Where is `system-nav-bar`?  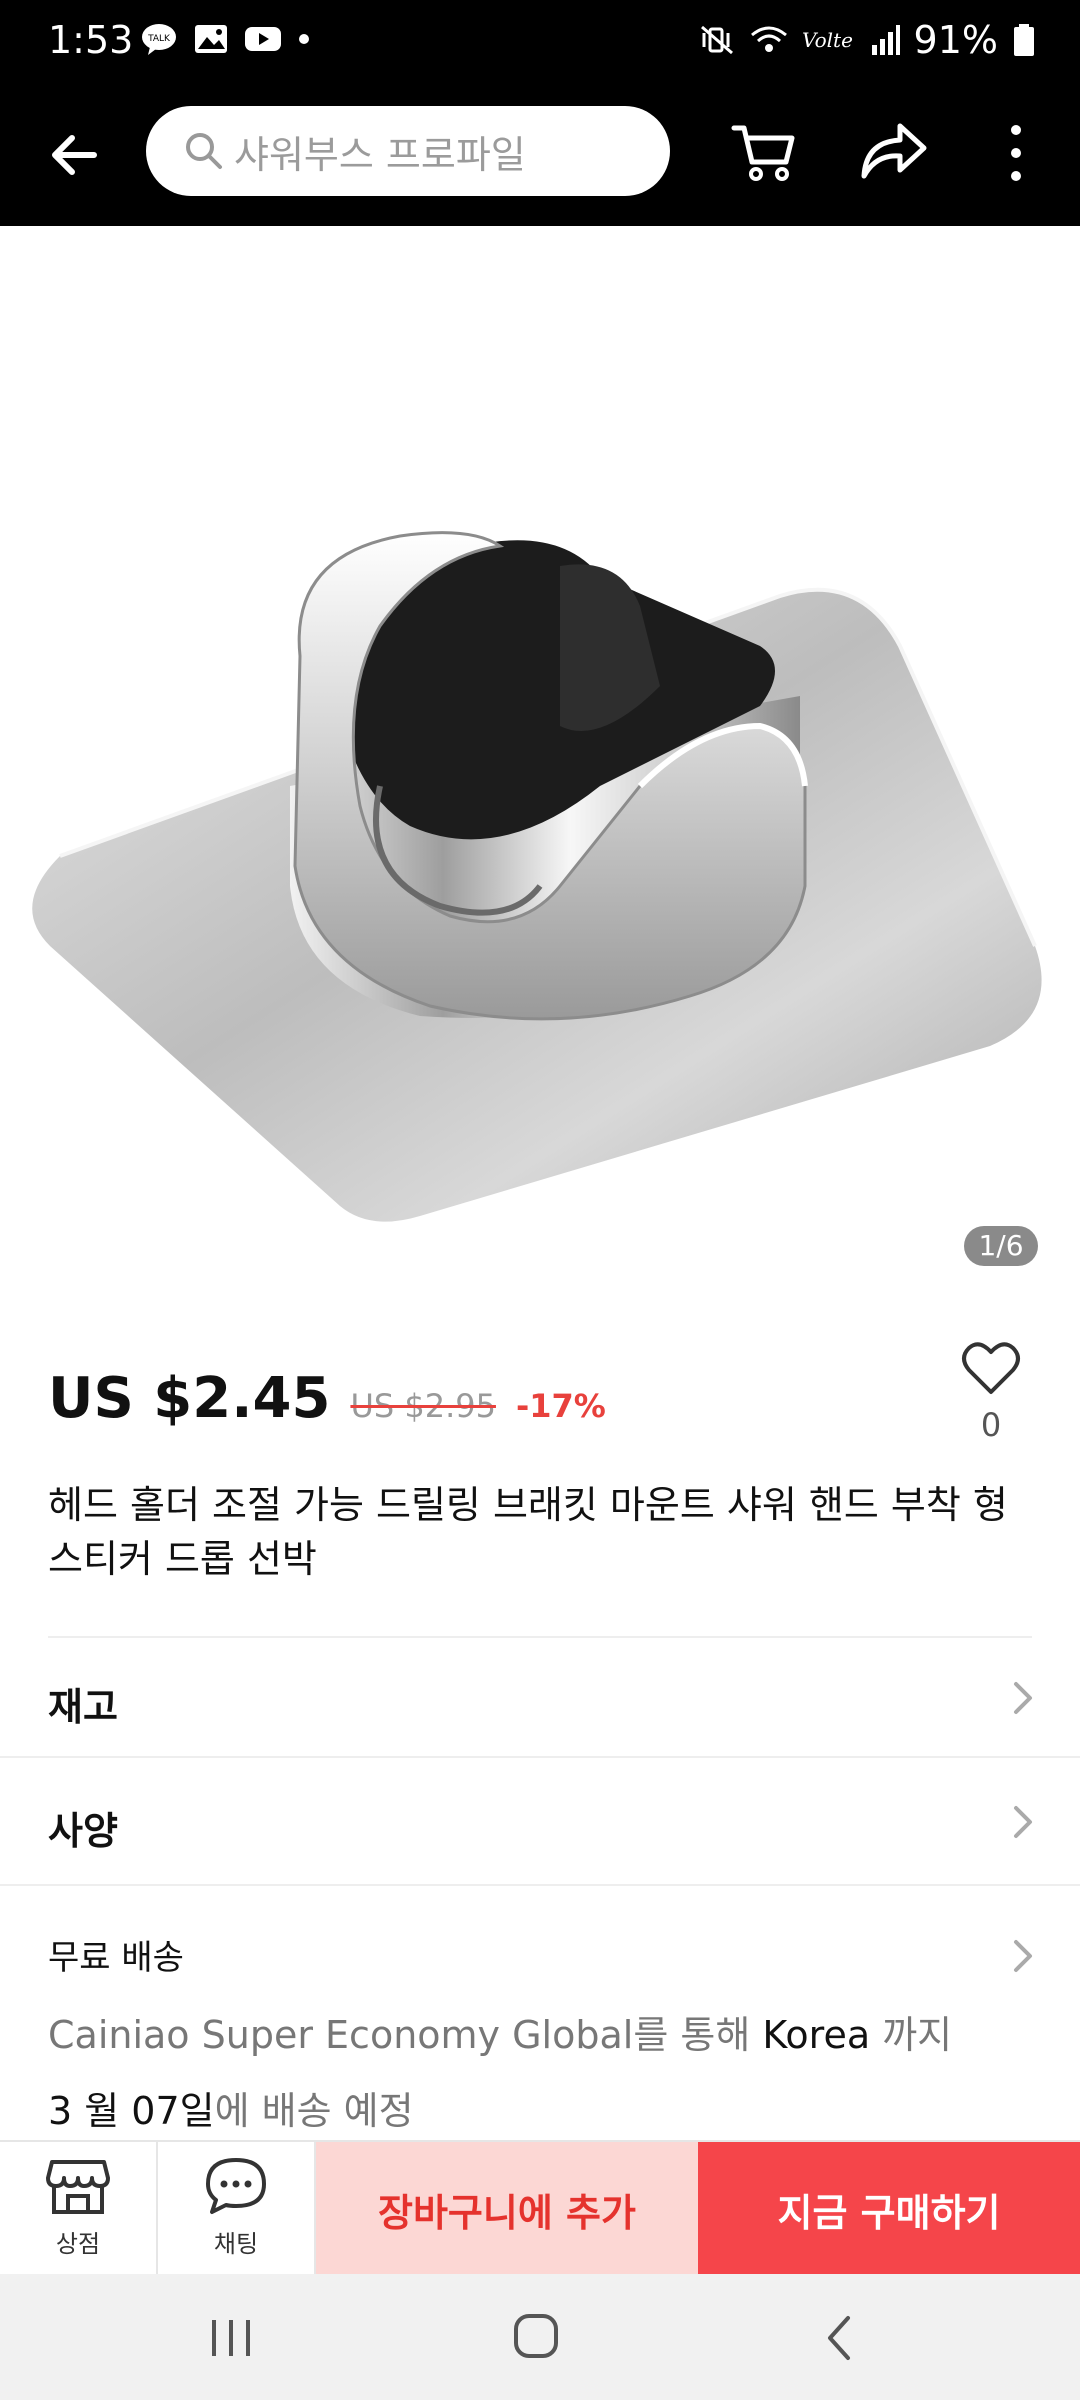 system-nav-bar is located at coordinates (540, 2337).